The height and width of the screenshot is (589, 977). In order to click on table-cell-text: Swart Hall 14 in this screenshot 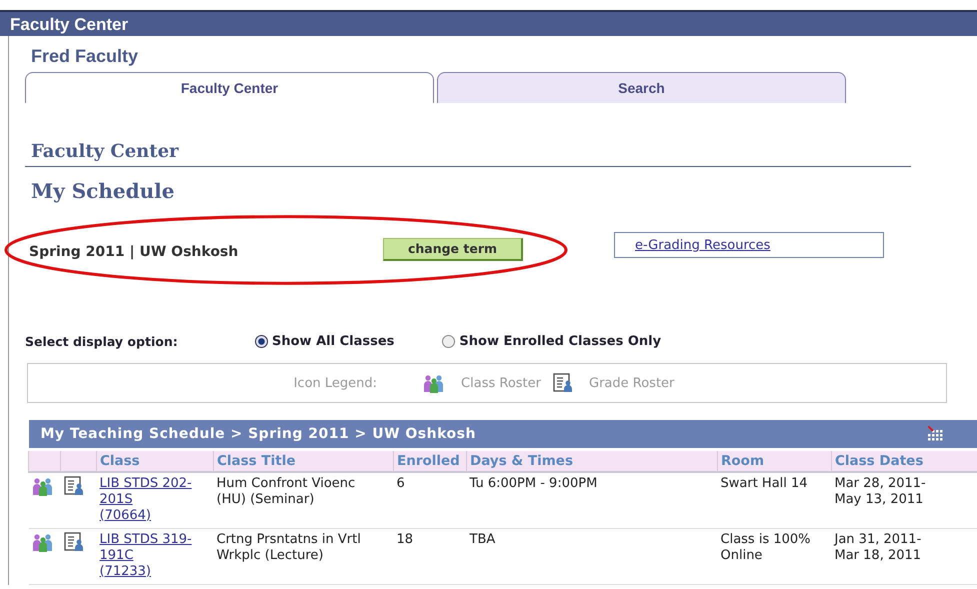, I will do `click(764, 484)`.